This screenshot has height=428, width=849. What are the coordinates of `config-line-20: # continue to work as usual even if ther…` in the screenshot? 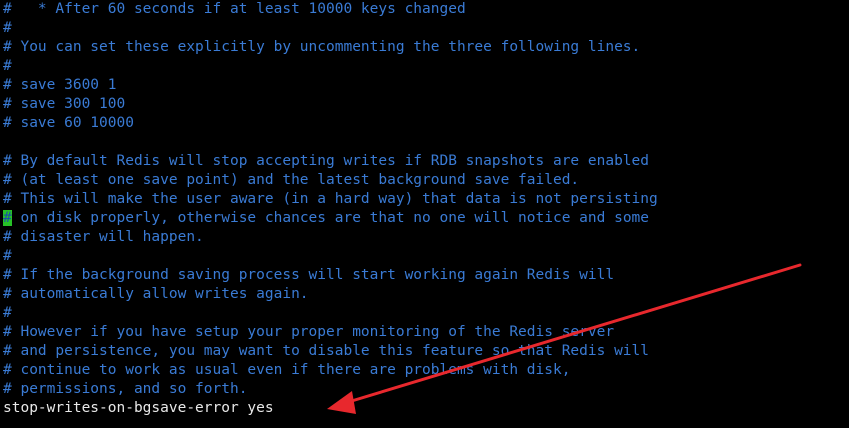 It's located at (287, 370).